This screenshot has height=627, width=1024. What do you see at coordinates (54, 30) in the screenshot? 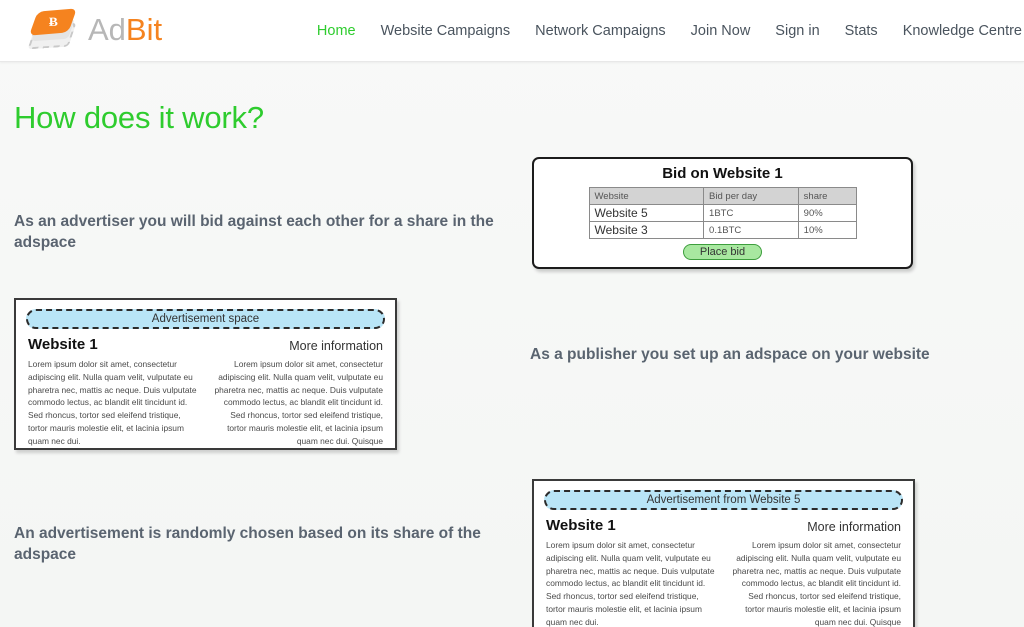
I see `adbit-card-logo-icon: Ƀ` at bounding box center [54, 30].